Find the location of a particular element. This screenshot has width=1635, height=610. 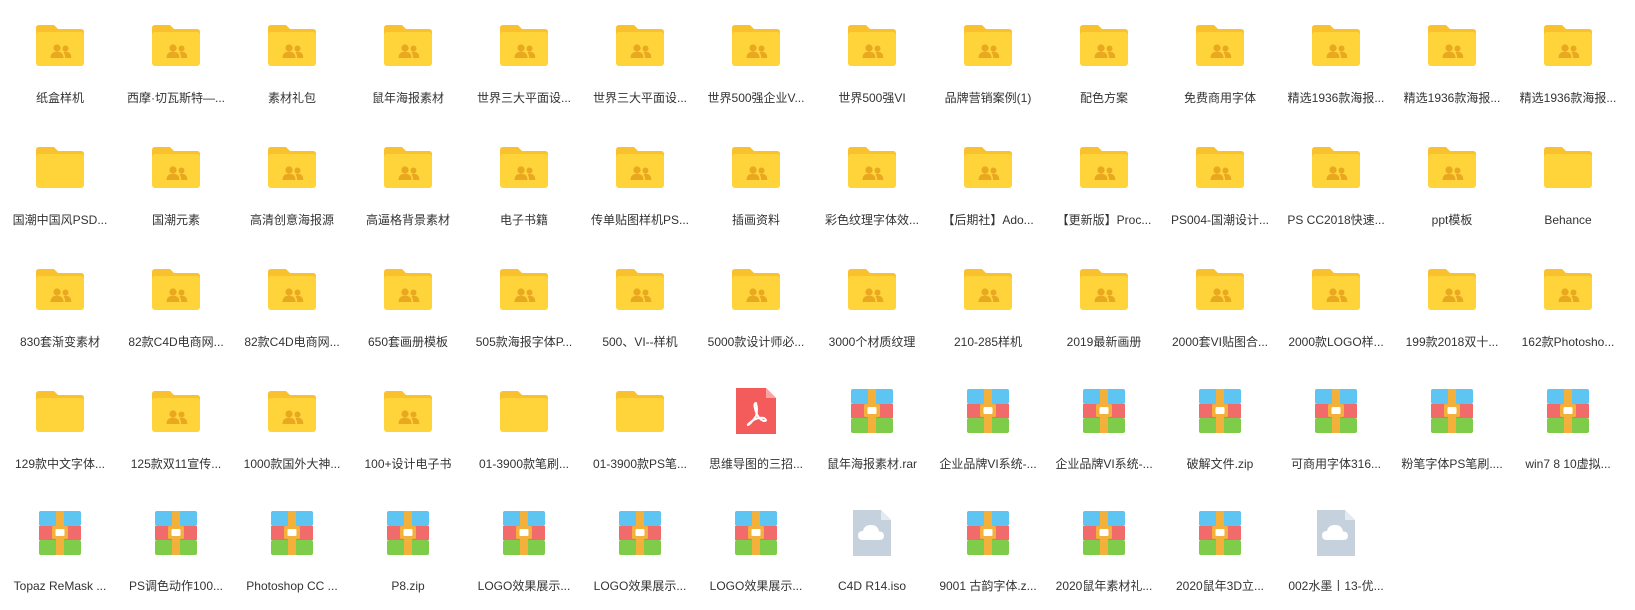

file-item-folder: 高清创意海报源 is located at coordinates (292, 183).